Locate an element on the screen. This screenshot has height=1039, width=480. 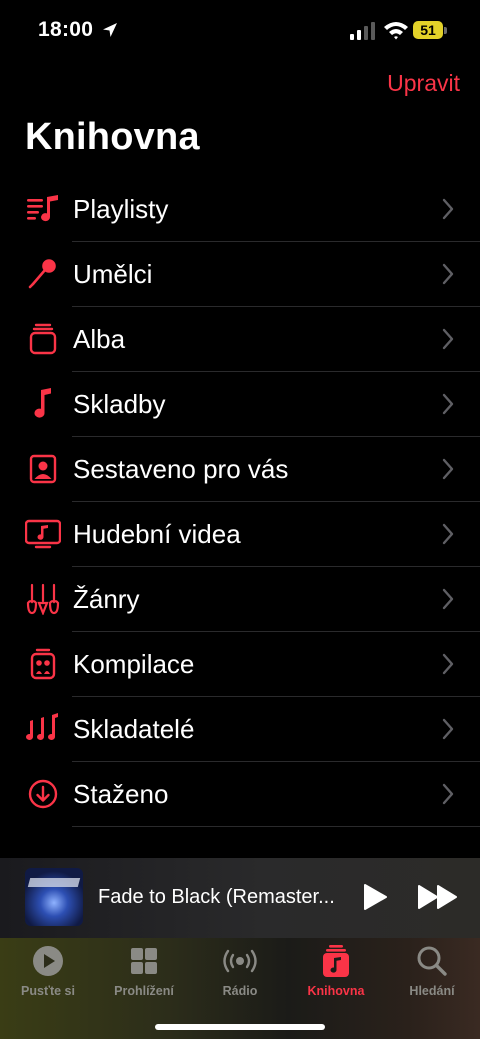
library-item-umelci: Umělci is located at coordinates (240, 274).